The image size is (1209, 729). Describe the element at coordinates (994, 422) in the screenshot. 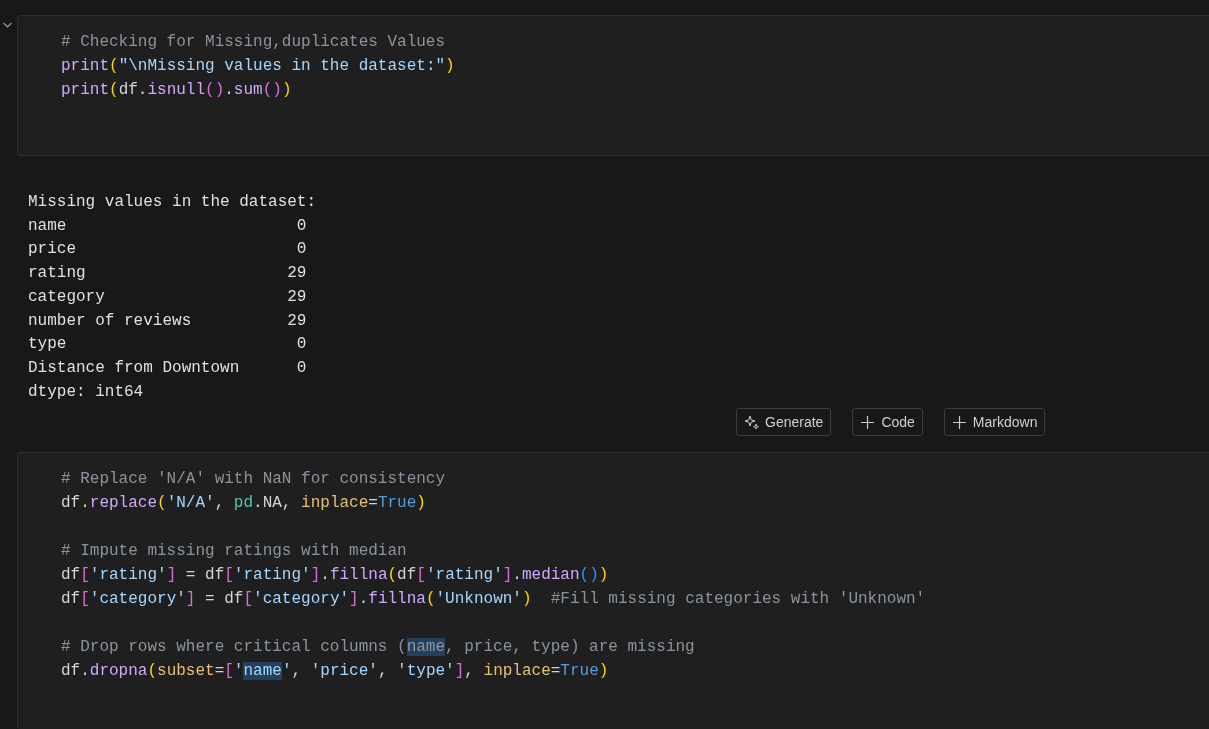

I see `add-cell-button: Markdown` at that location.